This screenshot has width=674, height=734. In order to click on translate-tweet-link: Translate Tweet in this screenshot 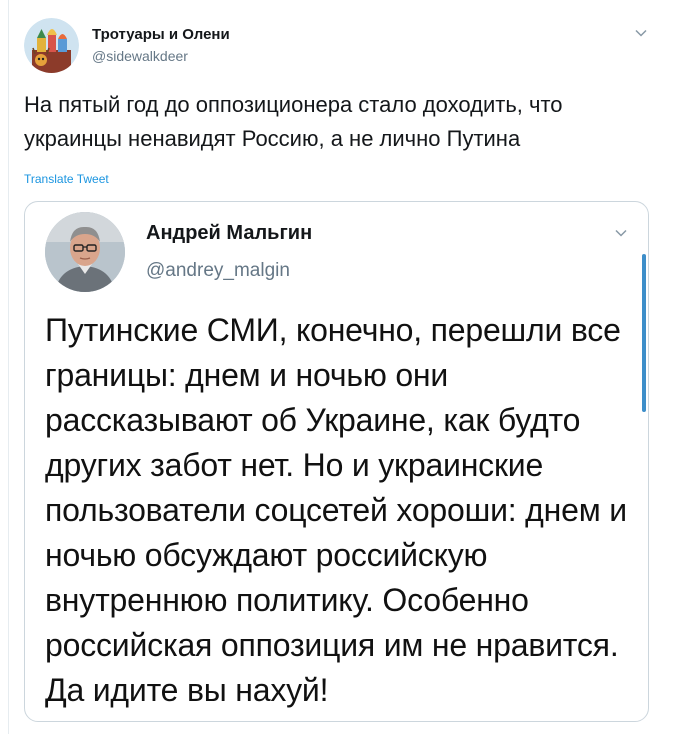, I will do `click(66, 179)`.